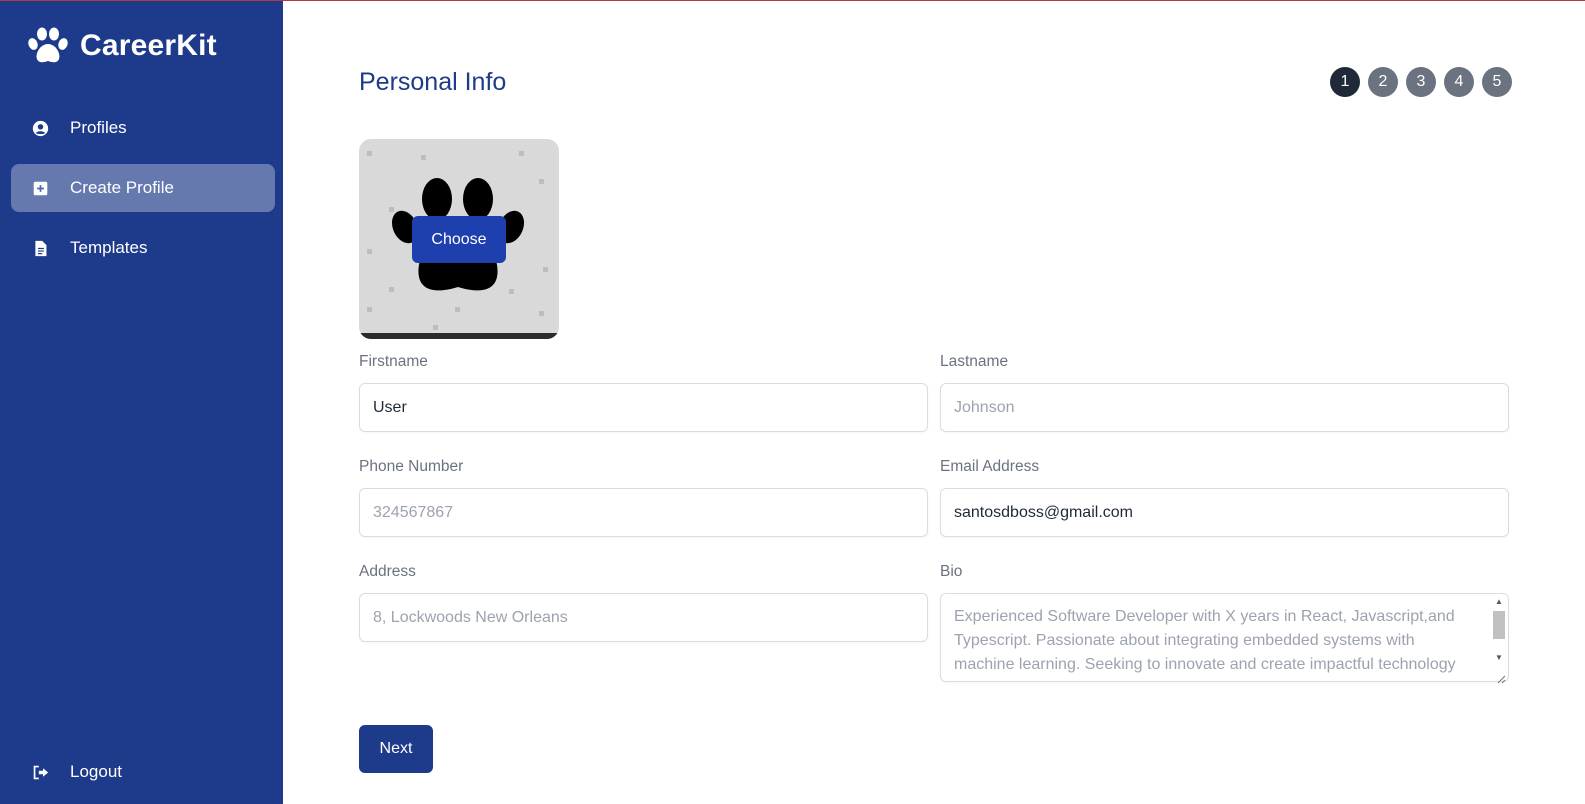 The image size is (1585, 804). I want to click on choose-photo-button: Choose, so click(459, 239).